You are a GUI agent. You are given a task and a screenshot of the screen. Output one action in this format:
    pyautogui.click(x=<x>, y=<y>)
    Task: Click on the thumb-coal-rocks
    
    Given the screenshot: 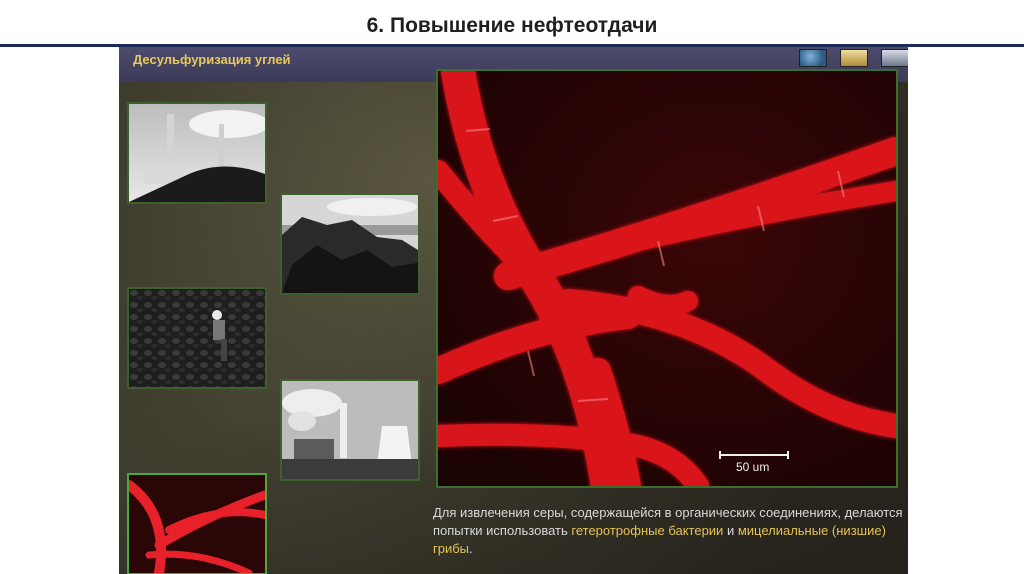 What is the action you would take?
    pyautogui.click(x=350, y=244)
    